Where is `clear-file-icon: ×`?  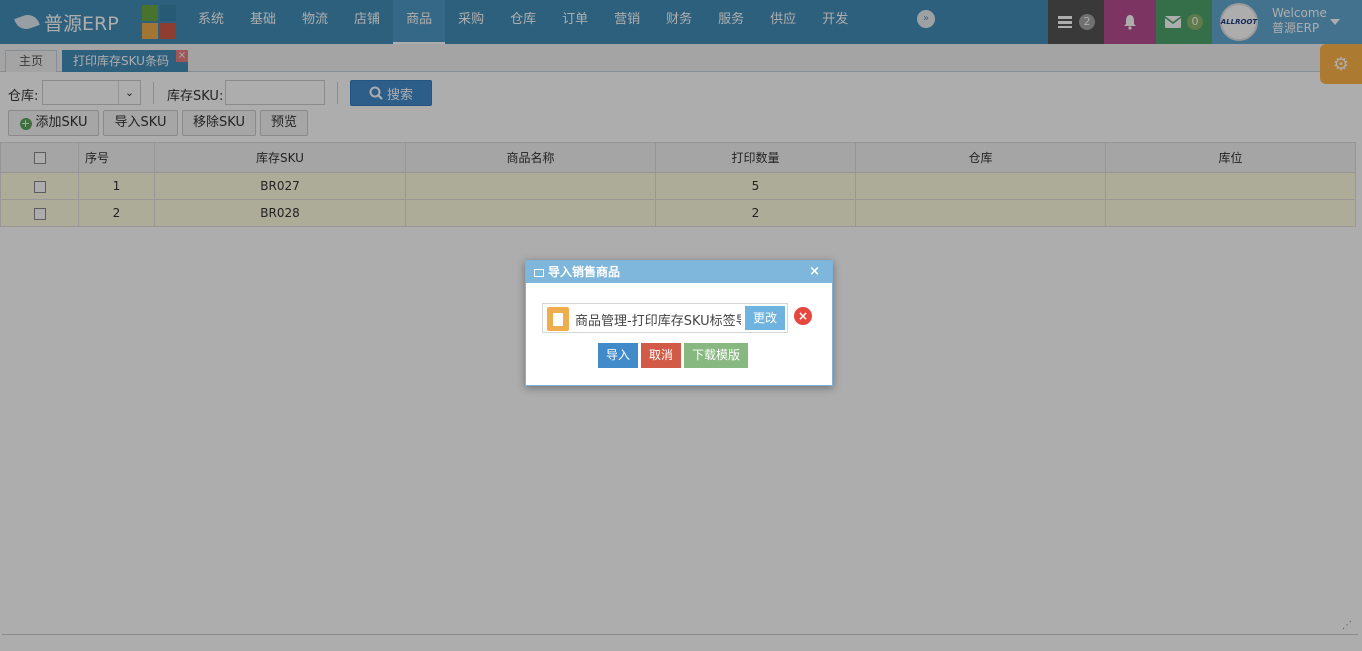 clear-file-icon: × is located at coordinates (803, 316).